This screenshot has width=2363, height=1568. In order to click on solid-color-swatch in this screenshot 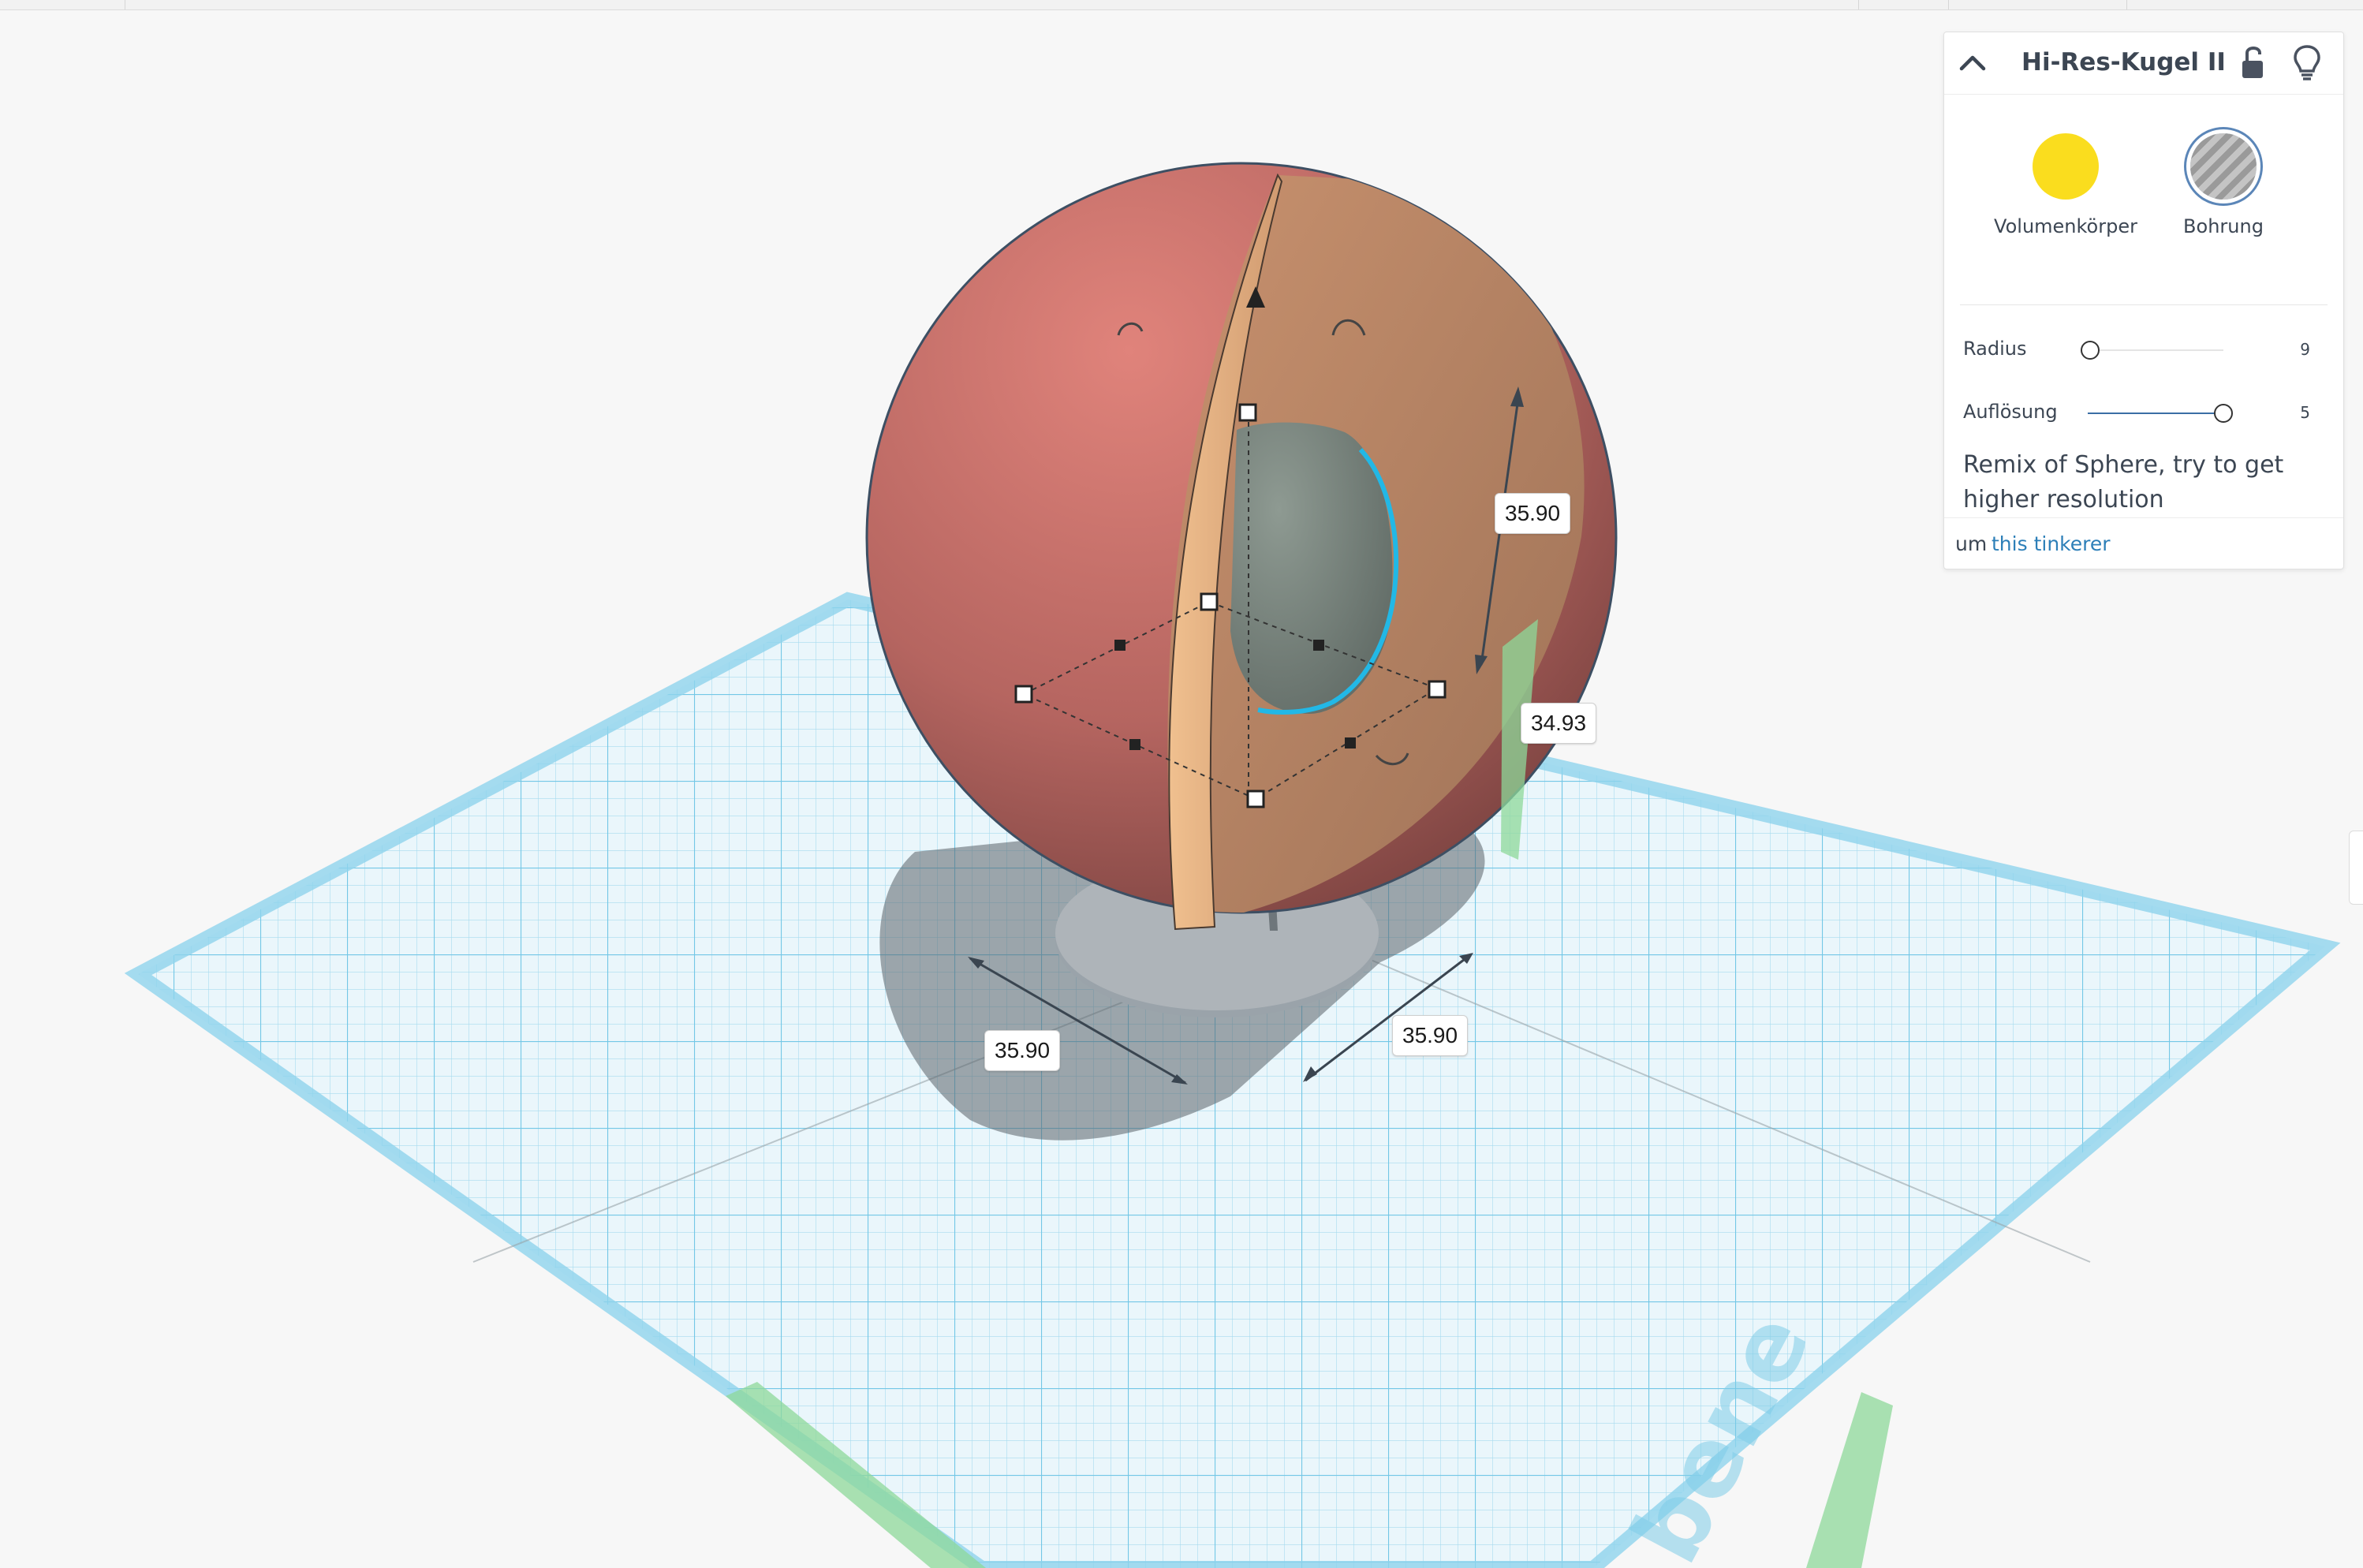, I will do `click(2066, 166)`.